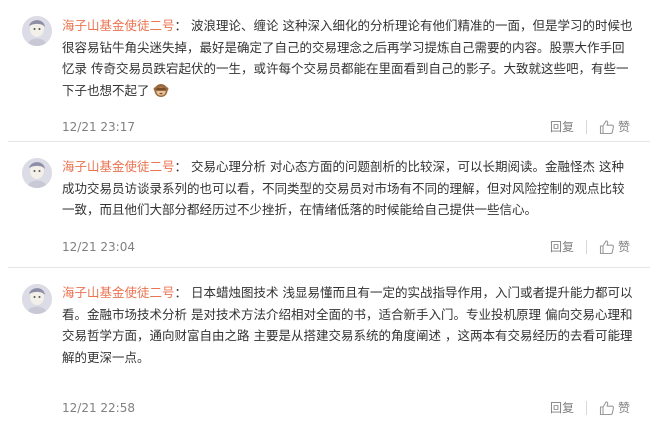 The height and width of the screenshot is (430, 660). Describe the element at coordinates (349, 409) in the screenshot. I see `comment-meta: 12/21 22:58 回复 赞` at that location.